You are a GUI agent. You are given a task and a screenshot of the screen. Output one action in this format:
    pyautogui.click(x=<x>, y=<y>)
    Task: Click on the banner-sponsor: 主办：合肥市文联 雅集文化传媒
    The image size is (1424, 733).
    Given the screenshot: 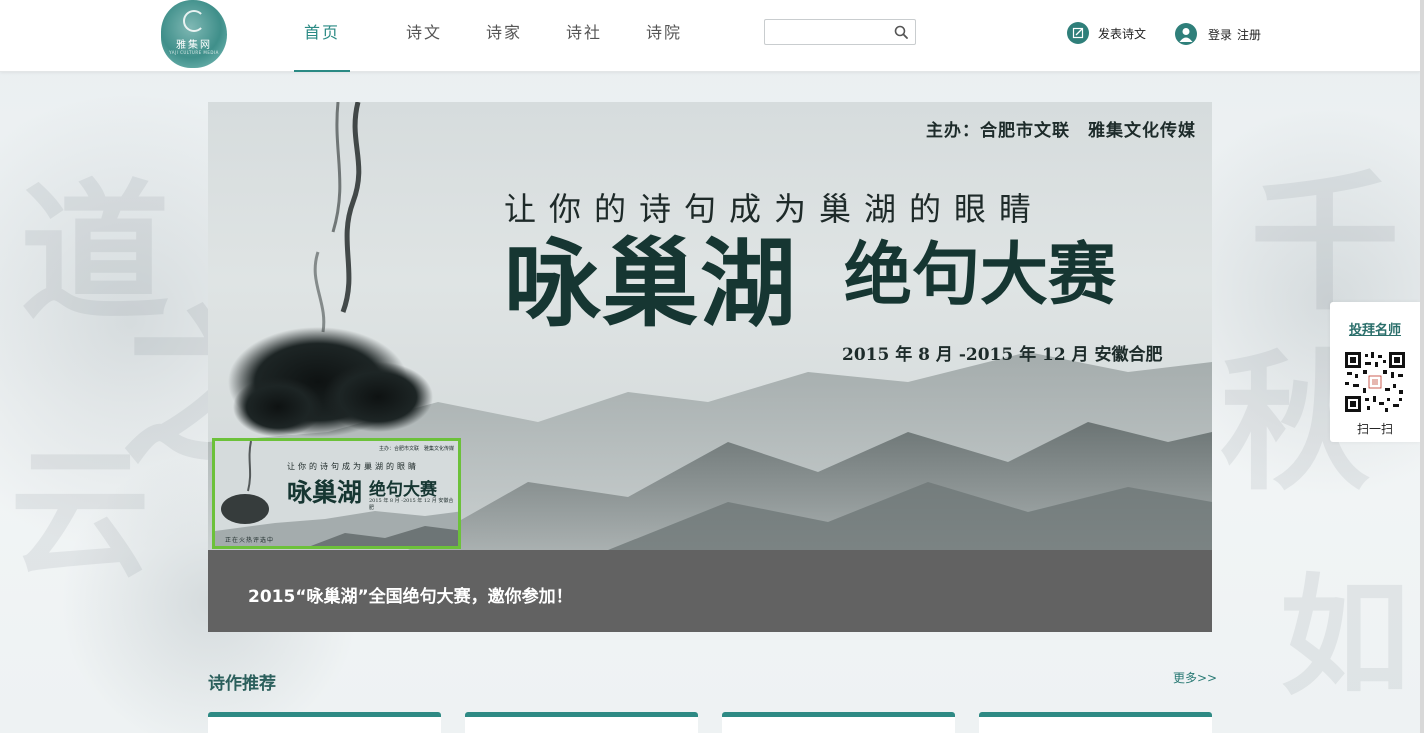 What is the action you would take?
    pyautogui.click(x=1061, y=131)
    